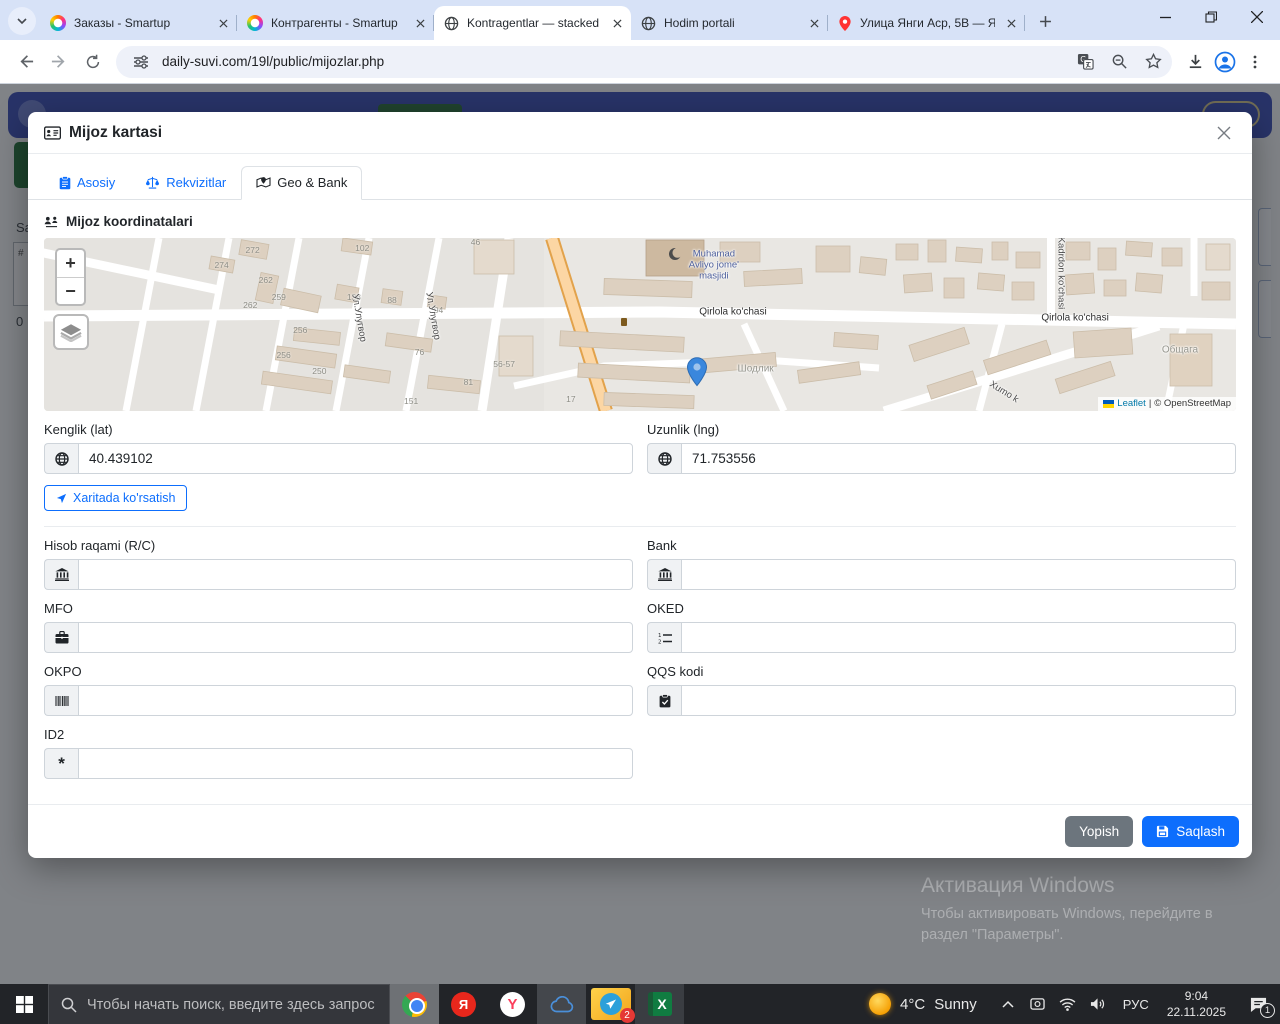 Image resolution: width=1280 pixels, height=1024 pixels. I want to click on taskbar-cloud-app-icon, so click(561, 1004).